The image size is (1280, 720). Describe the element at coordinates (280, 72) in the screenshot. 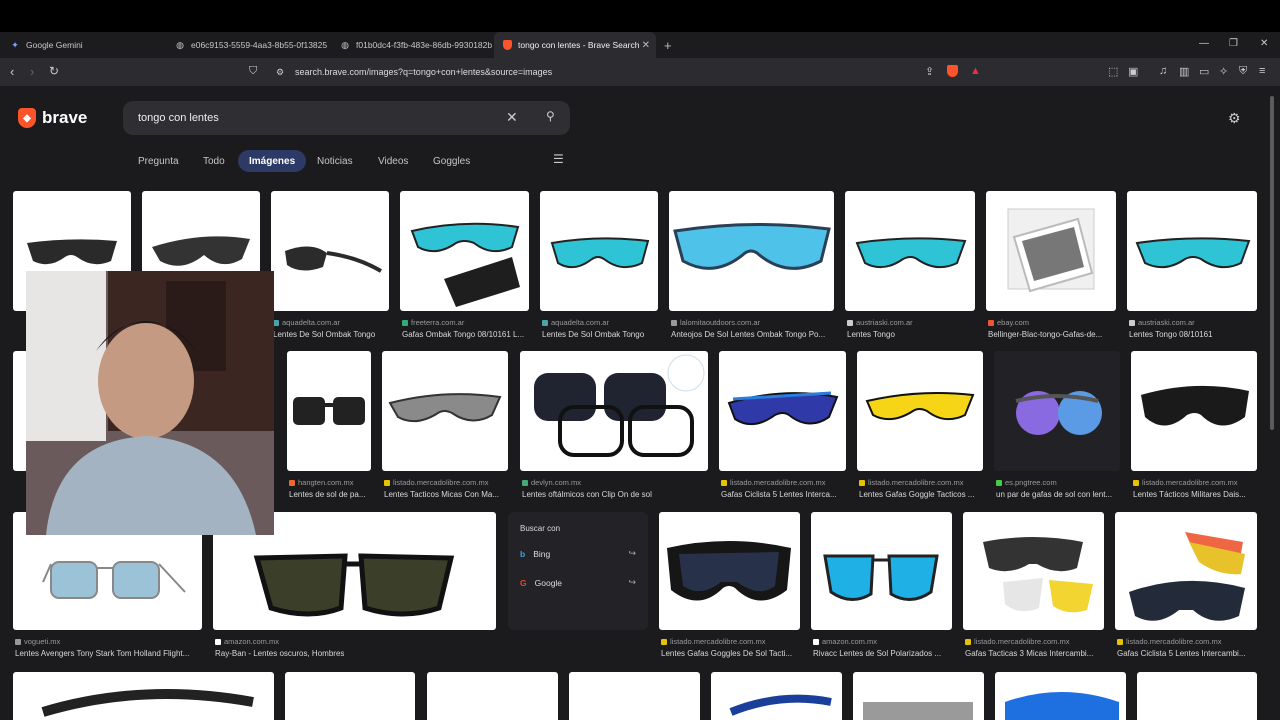

I see `site-info-icon: ⚙` at that location.